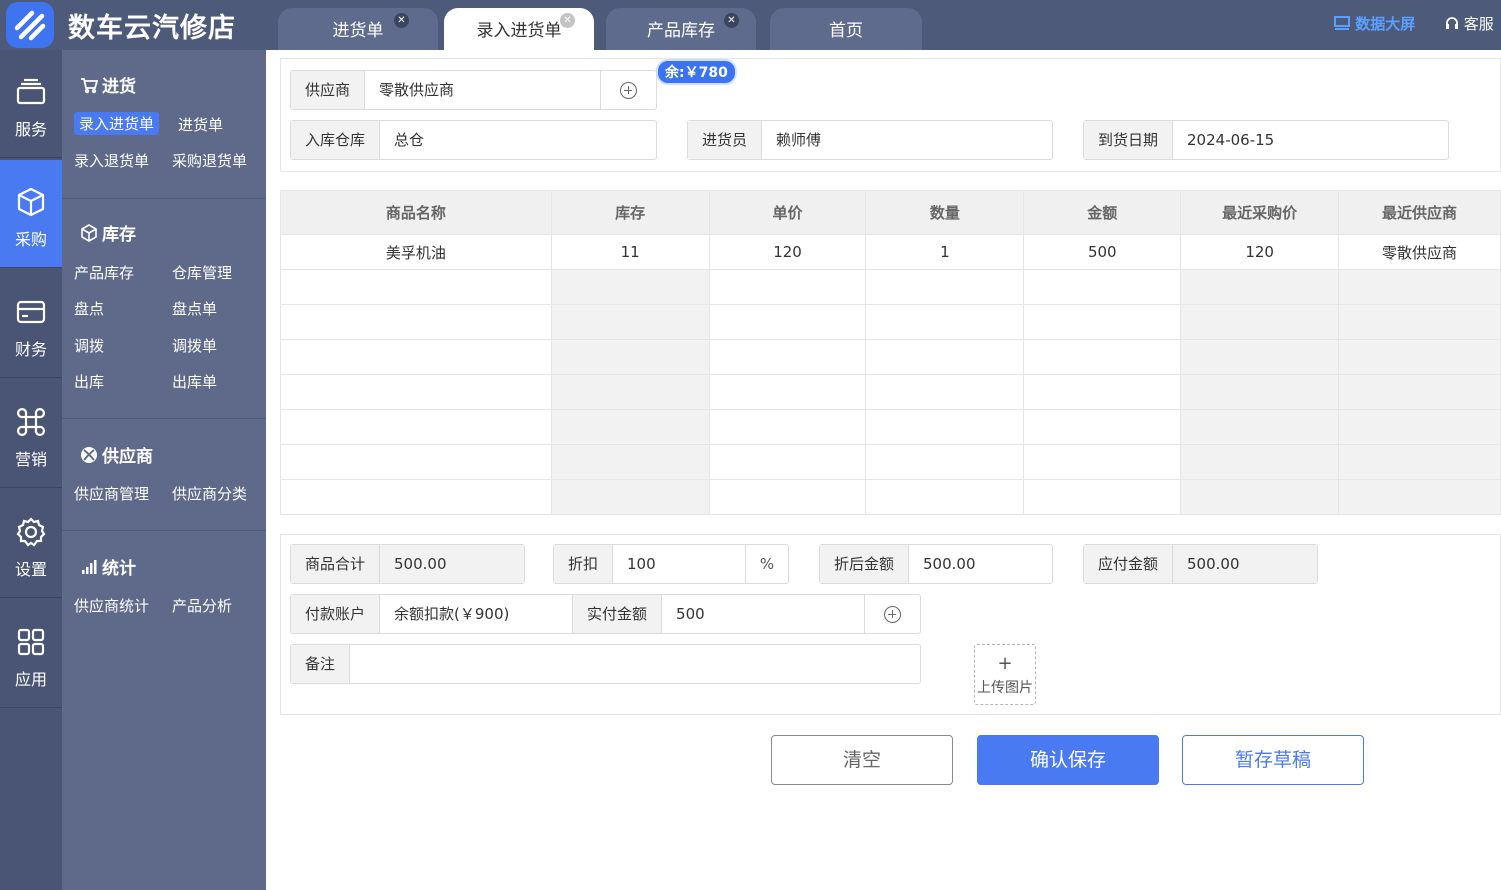  I want to click on gear-icon, so click(31, 532).